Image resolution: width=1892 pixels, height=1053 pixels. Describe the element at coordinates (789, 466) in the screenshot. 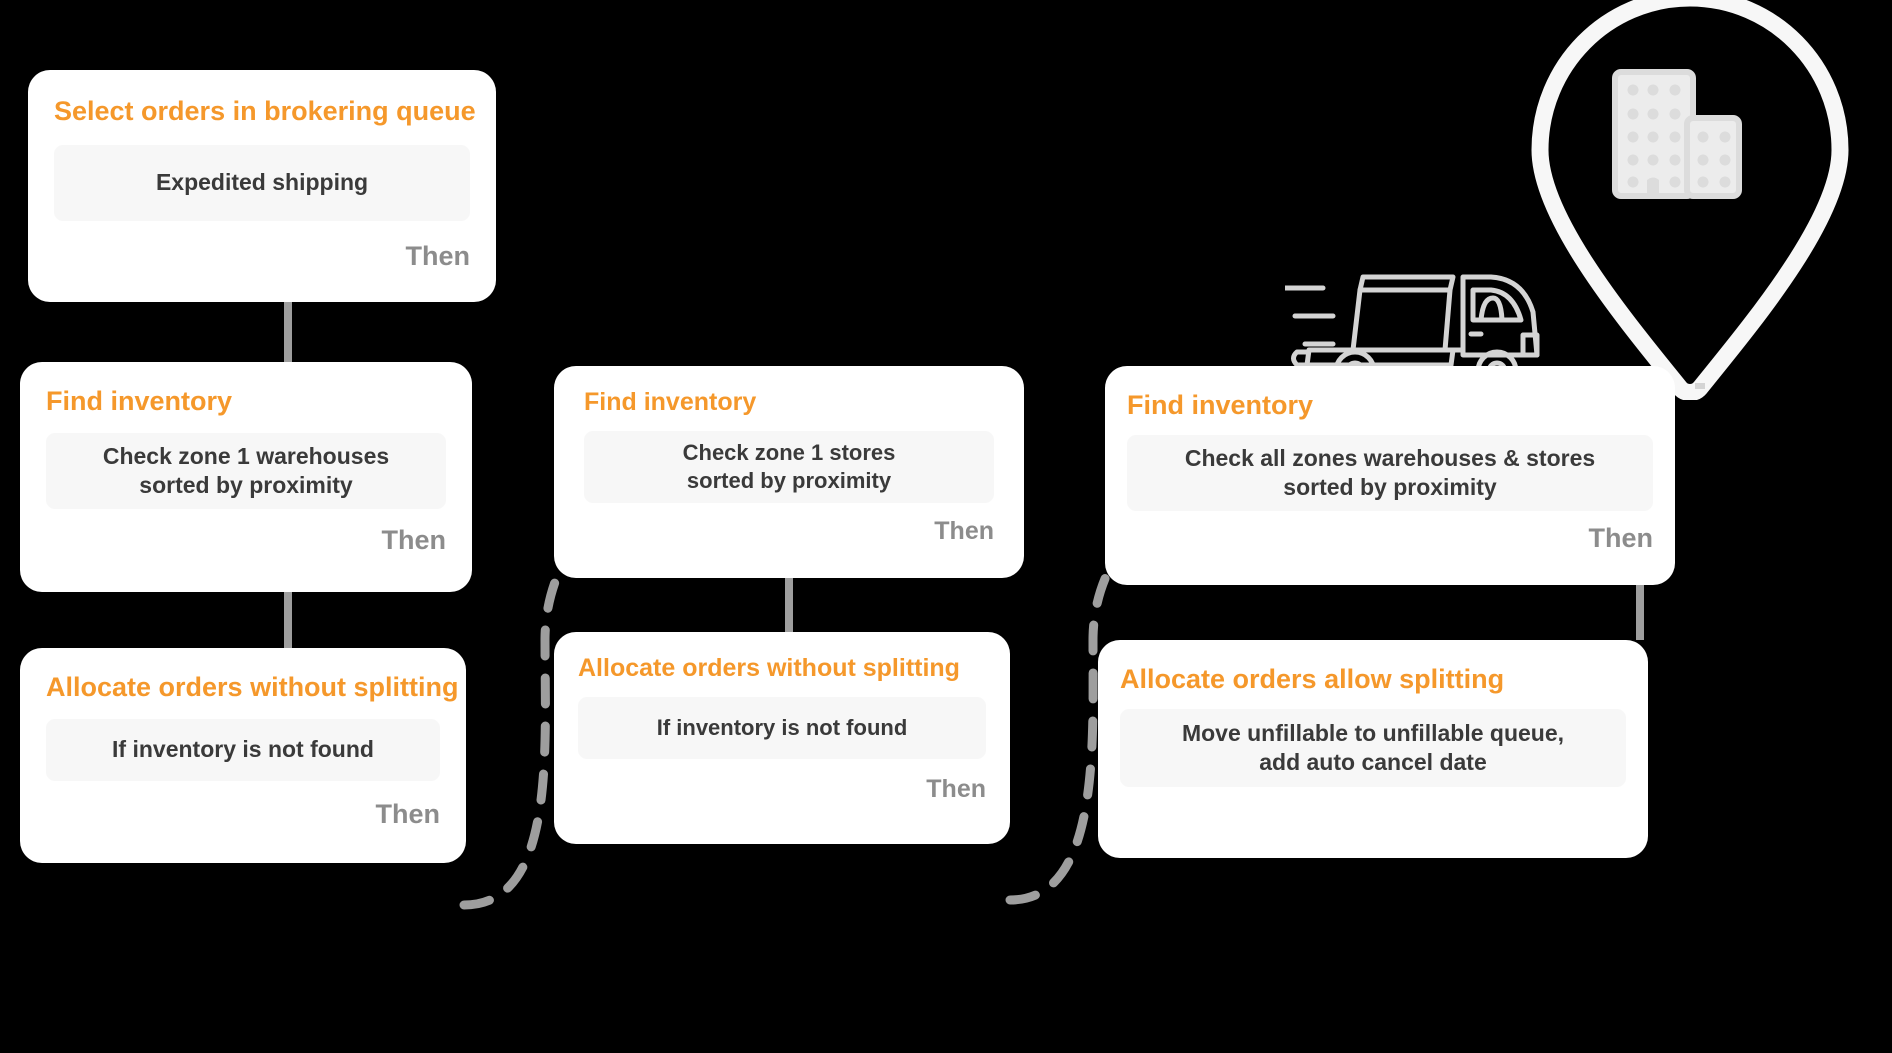

I see `card-body: Check zone 1 stores sorted by proximity` at that location.